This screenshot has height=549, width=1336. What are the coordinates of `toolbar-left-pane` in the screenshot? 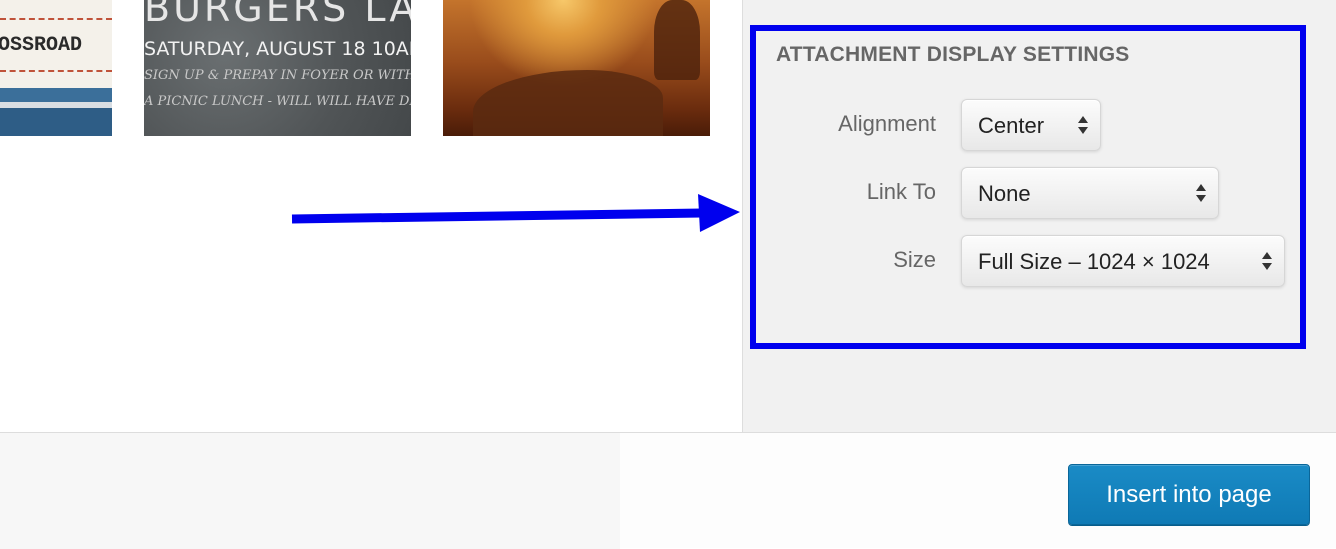 It's located at (310, 491).